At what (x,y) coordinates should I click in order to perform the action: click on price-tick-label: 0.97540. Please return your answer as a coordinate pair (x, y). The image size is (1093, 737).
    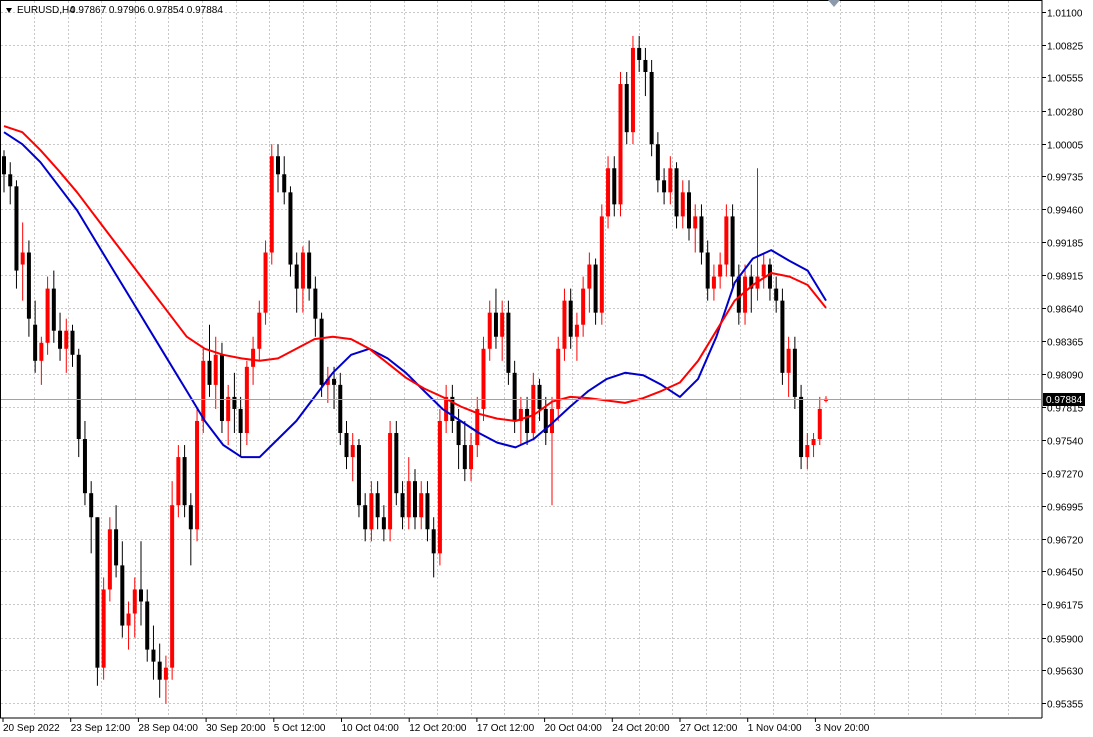
    Looking at the image, I should click on (1065, 442).